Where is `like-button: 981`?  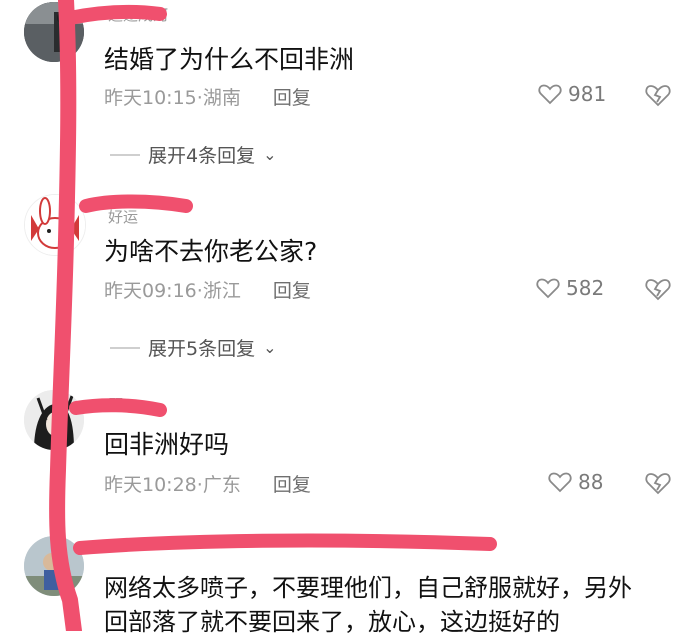 like-button: 981 is located at coordinates (572, 94).